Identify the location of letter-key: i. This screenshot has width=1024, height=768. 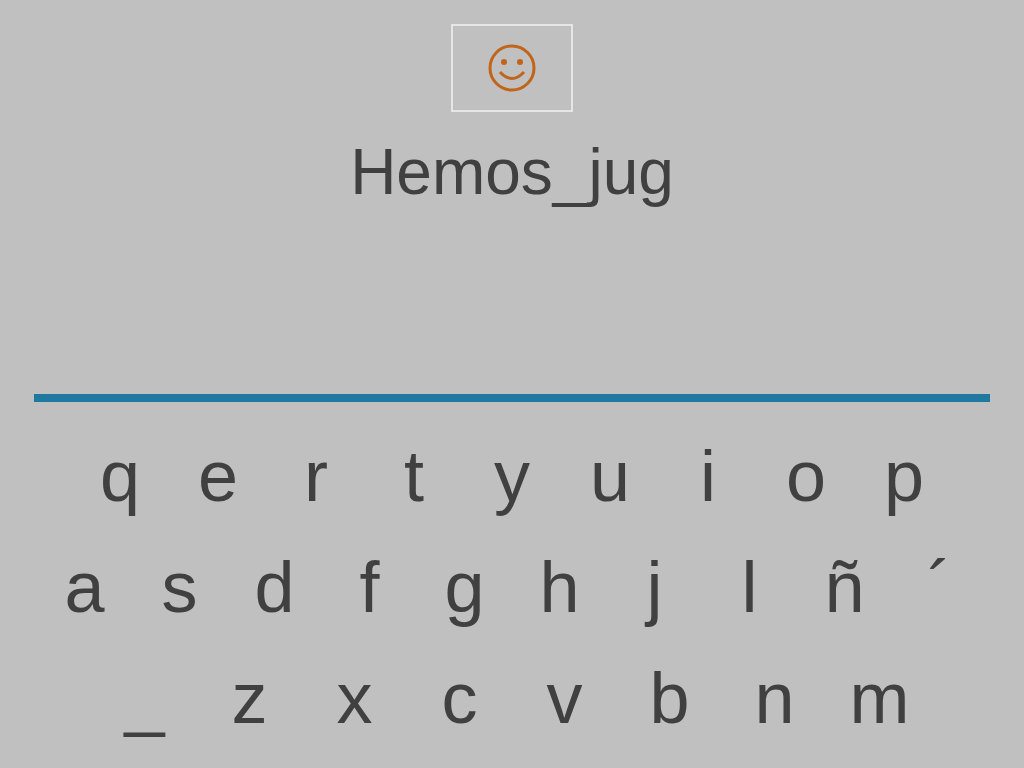
(708, 475).